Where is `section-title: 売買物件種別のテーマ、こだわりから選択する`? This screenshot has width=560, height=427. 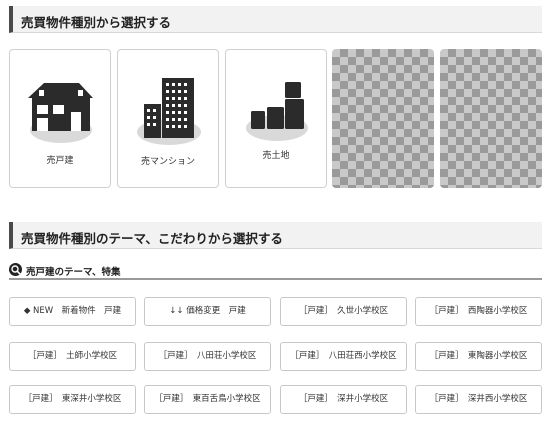
section-title: 売買物件種別のテーマ、こだわりから選択する is located at coordinates (152, 238).